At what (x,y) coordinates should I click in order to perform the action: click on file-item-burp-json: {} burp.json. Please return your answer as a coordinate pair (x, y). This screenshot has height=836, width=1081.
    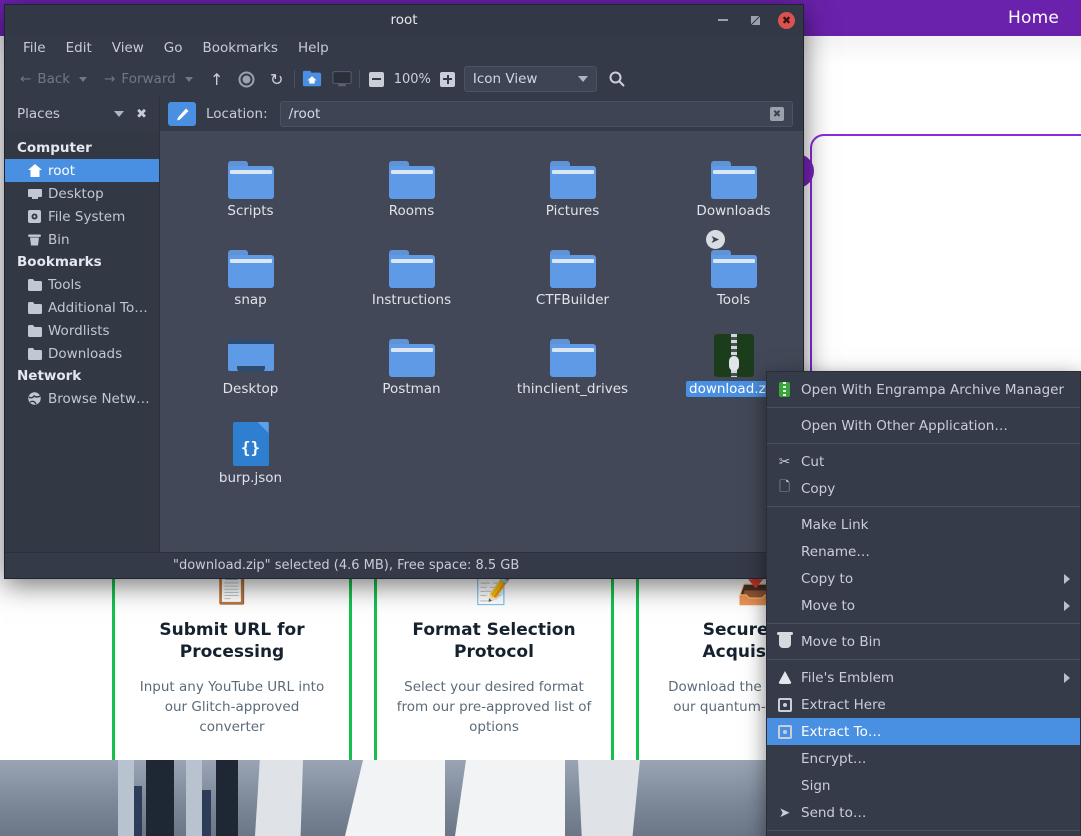
    Looking at the image, I should click on (250, 458).